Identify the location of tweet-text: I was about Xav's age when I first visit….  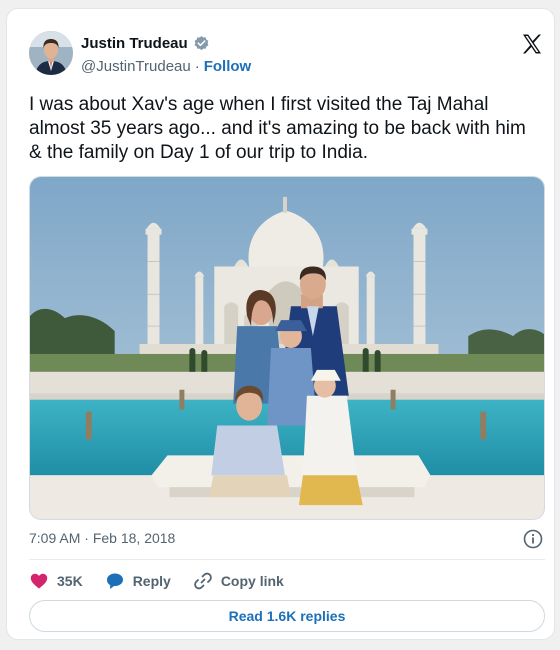
(277, 128).